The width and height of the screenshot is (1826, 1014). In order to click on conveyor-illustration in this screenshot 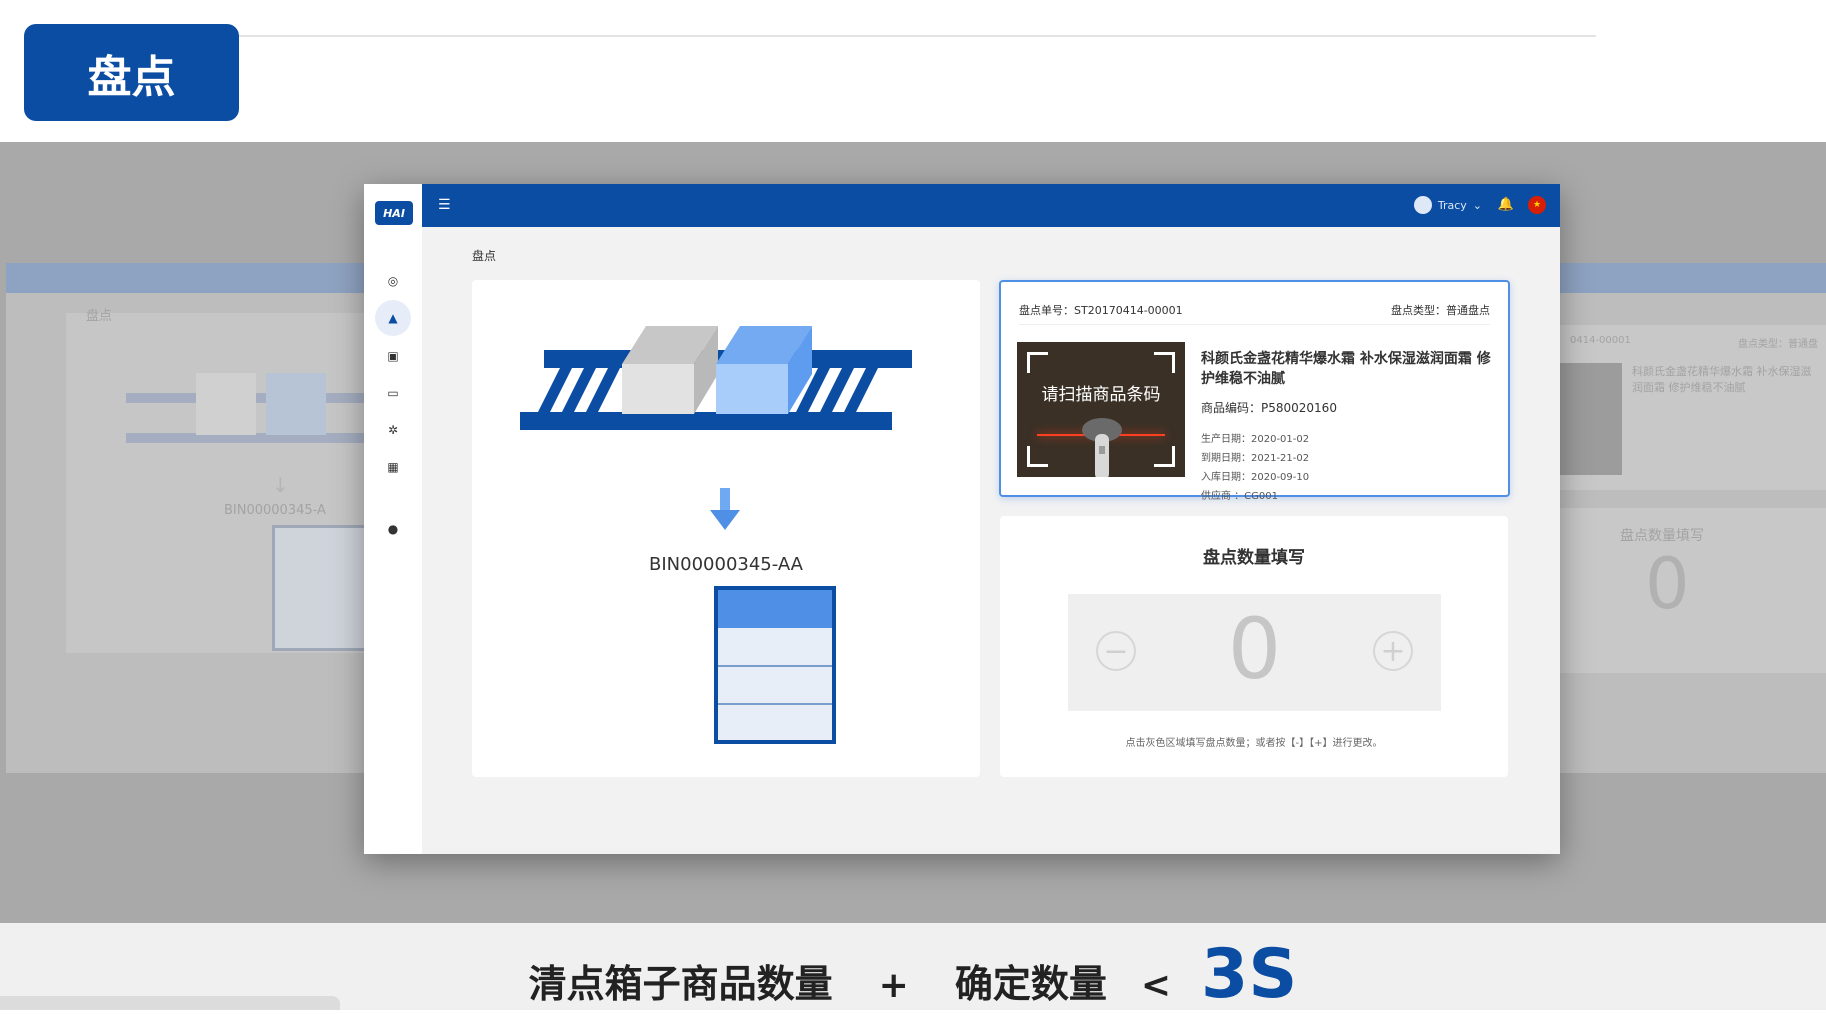, I will do `click(716, 378)`.